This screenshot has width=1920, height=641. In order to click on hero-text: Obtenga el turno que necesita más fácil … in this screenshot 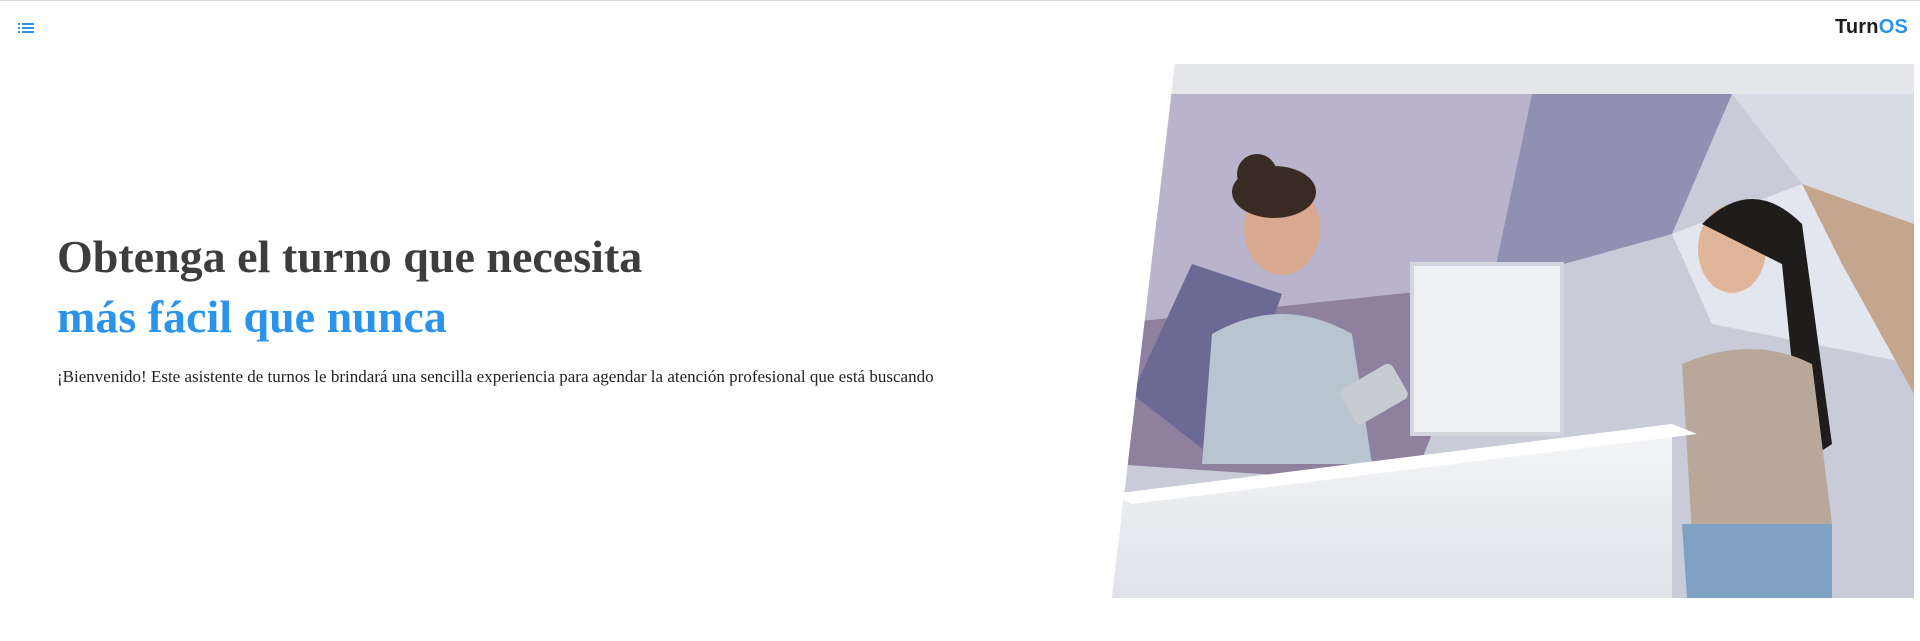, I will do `click(507, 308)`.